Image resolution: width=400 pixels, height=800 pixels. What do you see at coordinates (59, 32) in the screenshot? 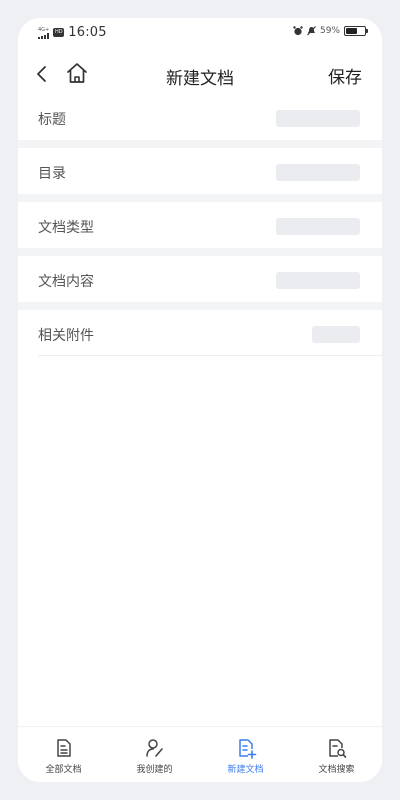
I see `hd-icon: HD` at bounding box center [59, 32].